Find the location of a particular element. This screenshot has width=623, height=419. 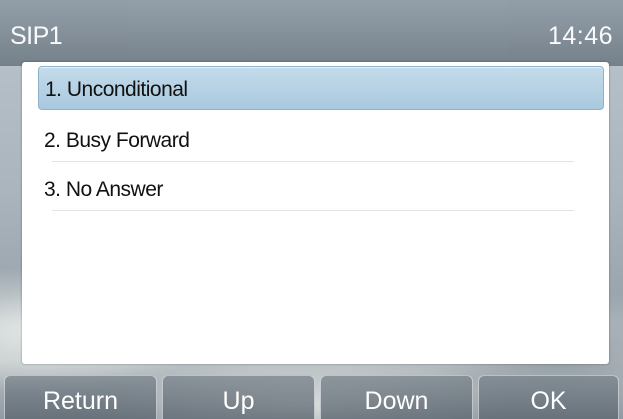

menu-item-unconditional: 1. Unconditional is located at coordinates (321, 88).